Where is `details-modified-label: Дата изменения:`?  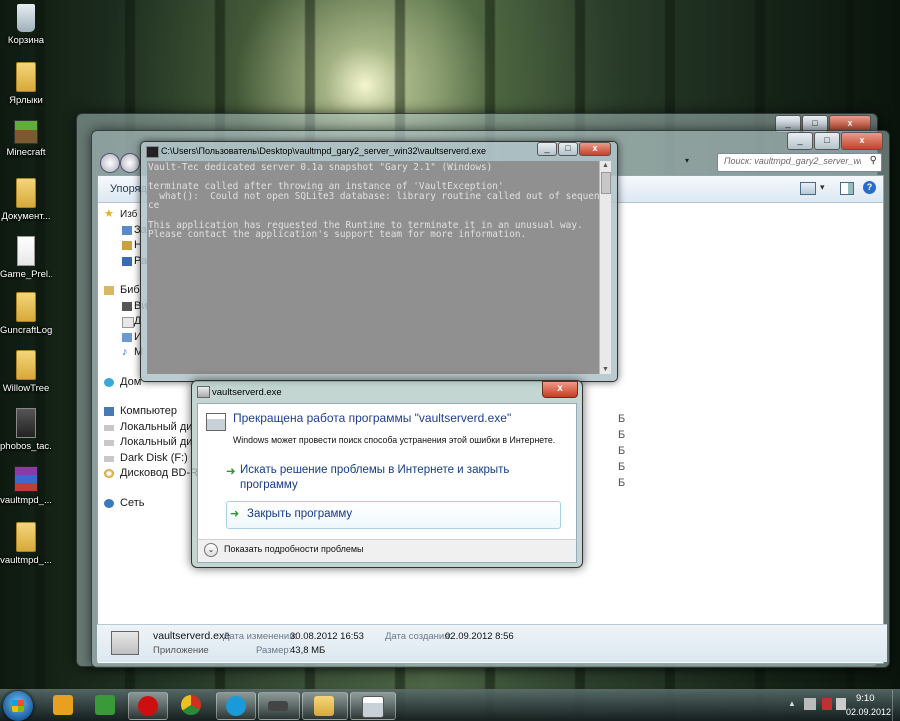 details-modified-label: Дата изменения: is located at coordinates (260, 636).